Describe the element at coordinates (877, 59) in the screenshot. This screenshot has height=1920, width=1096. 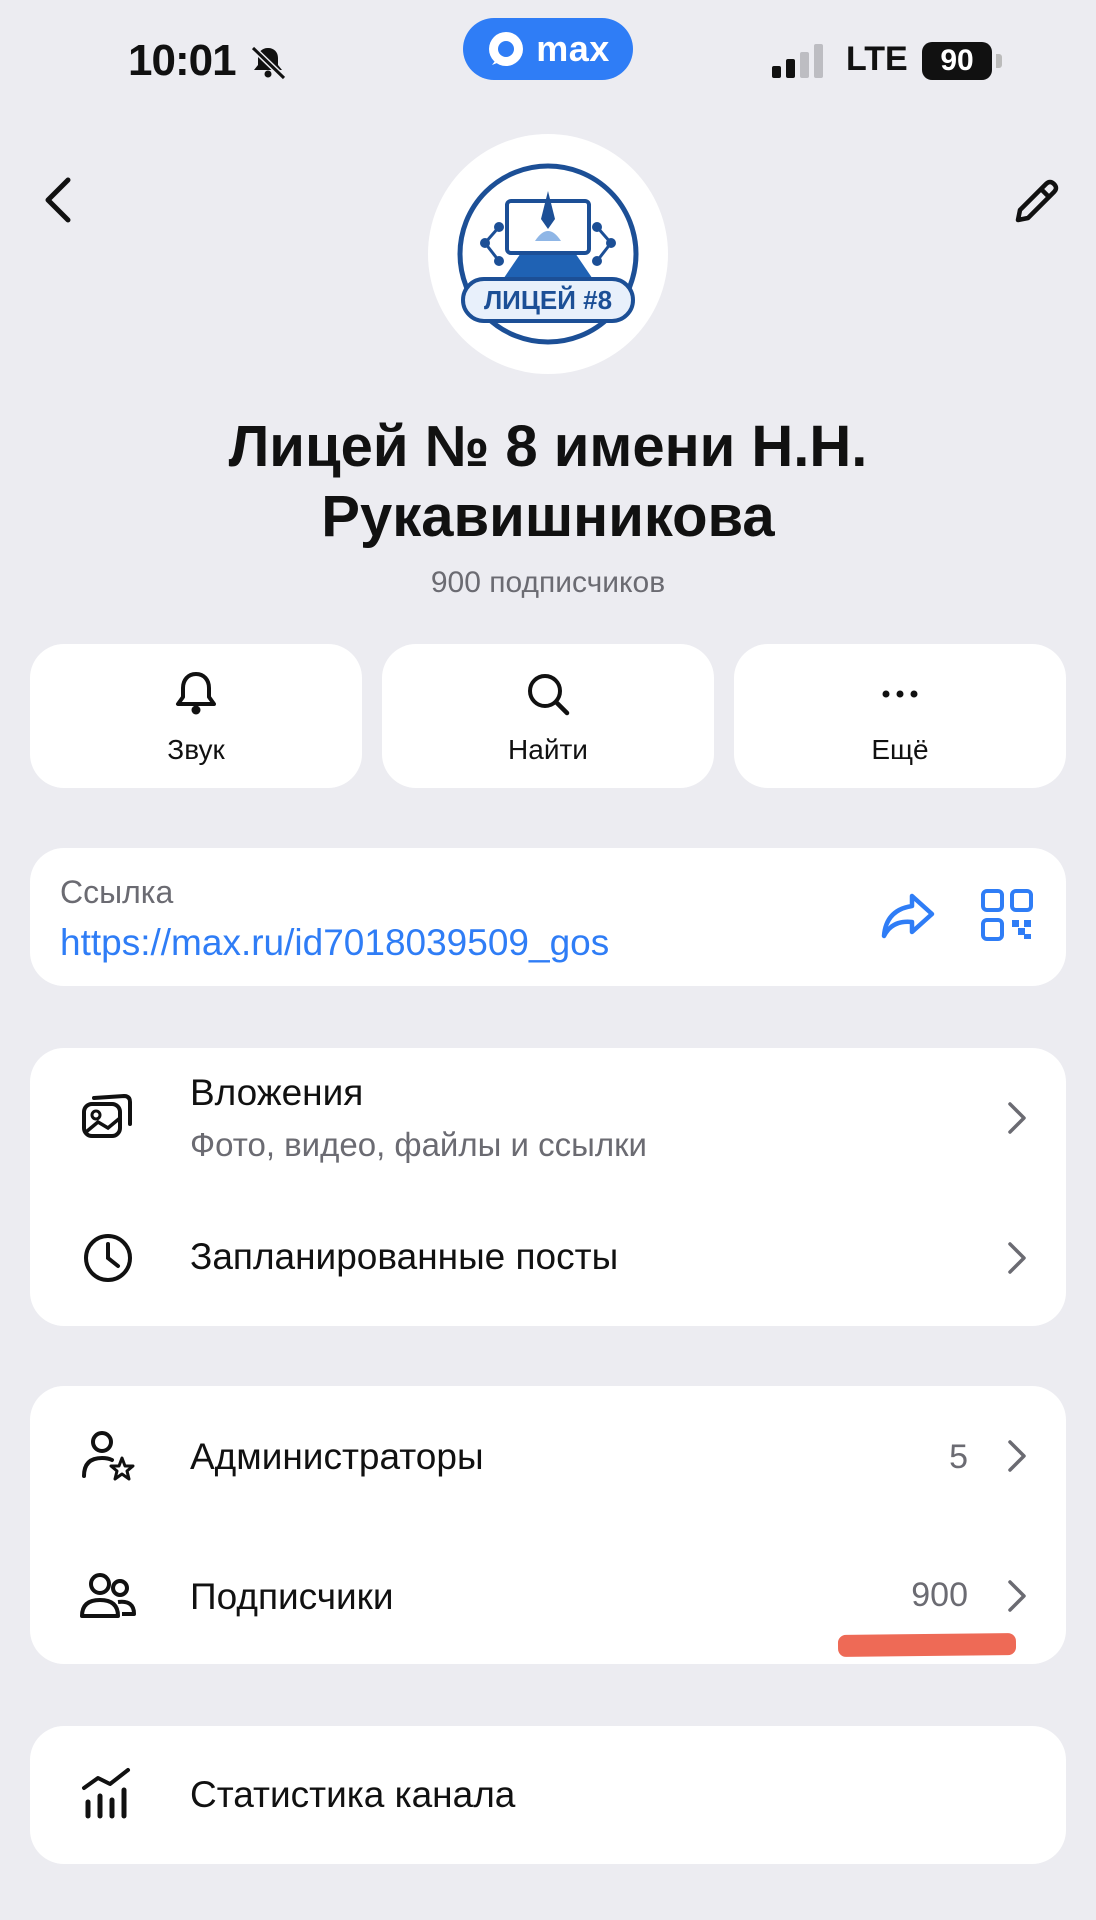
I see `network-type: LTE` at that location.